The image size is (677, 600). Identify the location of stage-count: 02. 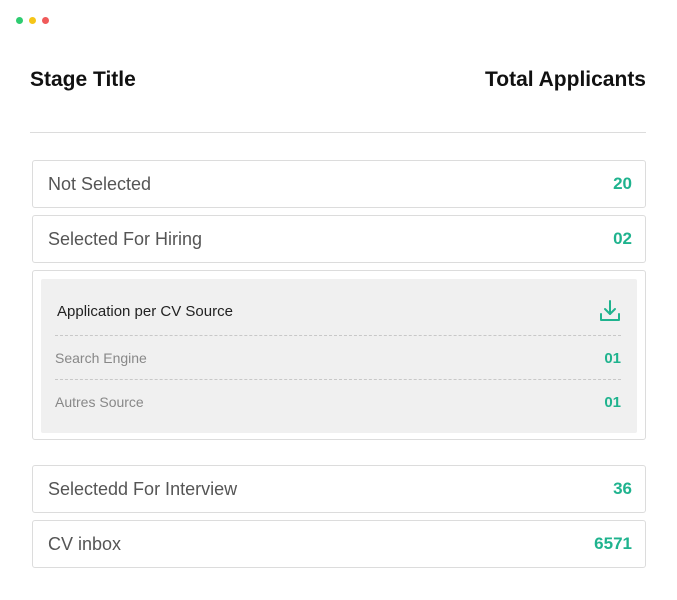
(622, 238).